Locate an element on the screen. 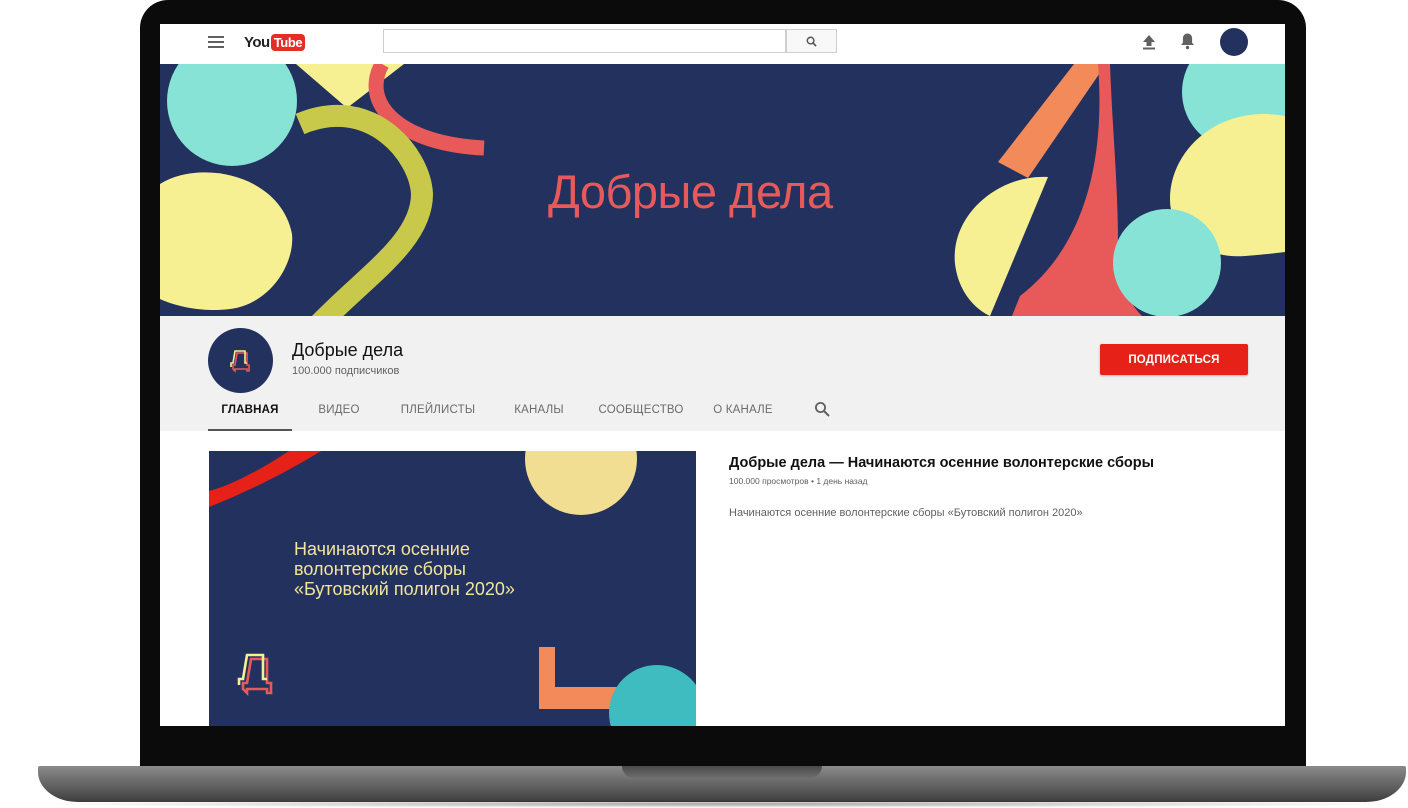 This screenshot has width=1408, height=808. featured-video-meta: 100.000 просмотров • 1 день назад is located at coordinates (798, 481).